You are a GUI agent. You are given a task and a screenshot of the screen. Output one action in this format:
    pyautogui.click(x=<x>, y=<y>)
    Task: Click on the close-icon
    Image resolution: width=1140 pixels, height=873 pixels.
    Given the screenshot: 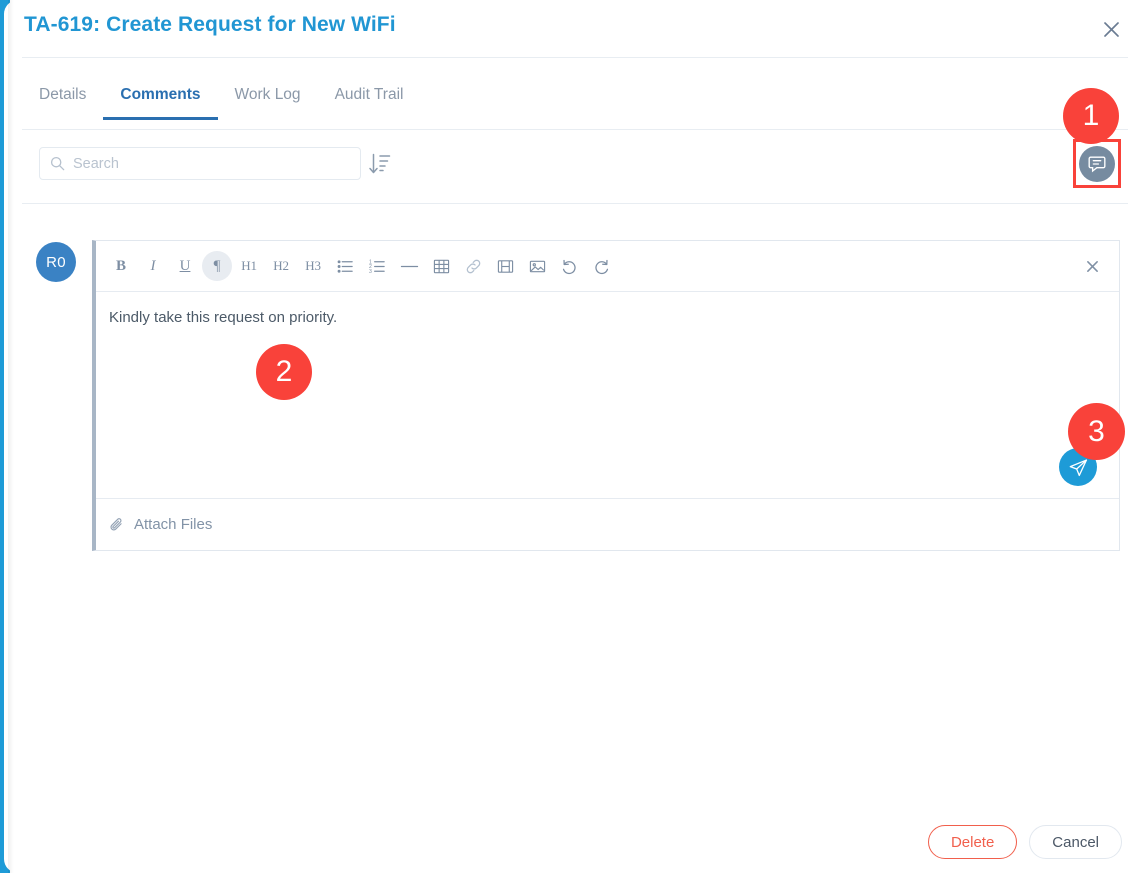 What is the action you would take?
    pyautogui.click(x=1111, y=29)
    